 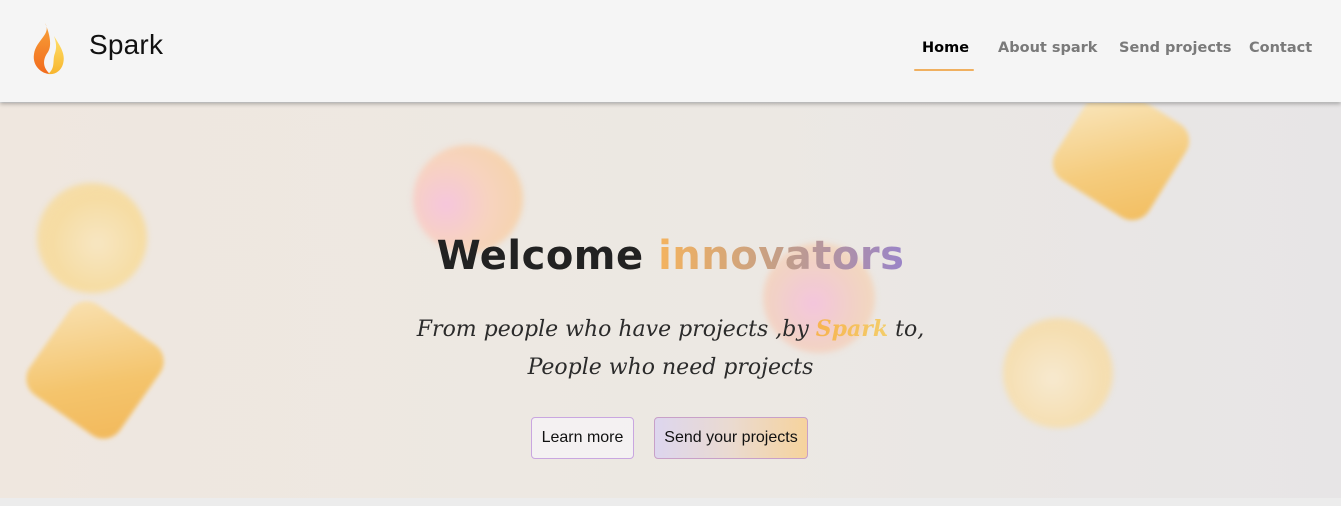 I want to click on decorative-square, so click(x=1121, y=165).